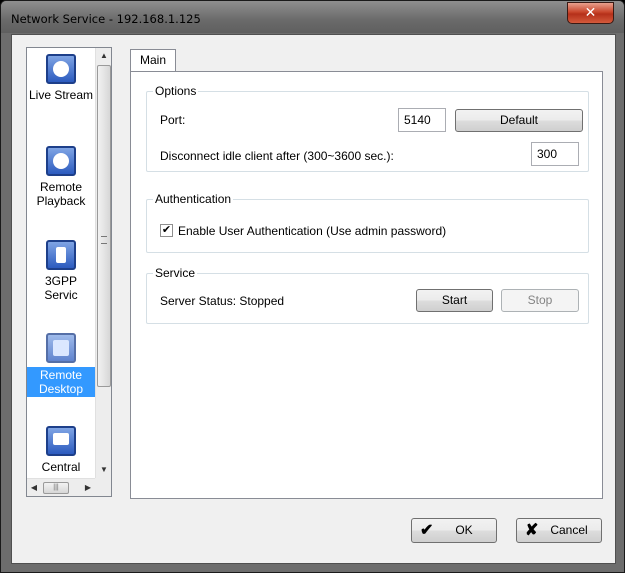 The height and width of the screenshot is (573, 625). What do you see at coordinates (61, 177) in the screenshot?
I see `sidebar-item-remote-playback: Remote Playback` at bounding box center [61, 177].